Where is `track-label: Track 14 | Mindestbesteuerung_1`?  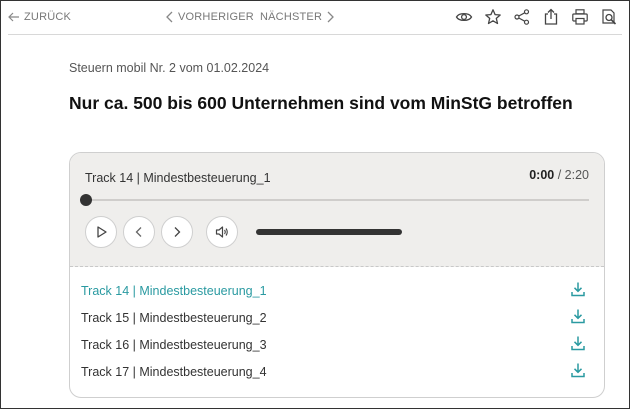
track-label: Track 14 | Mindestbesteuerung_1 is located at coordinates (174, 291).